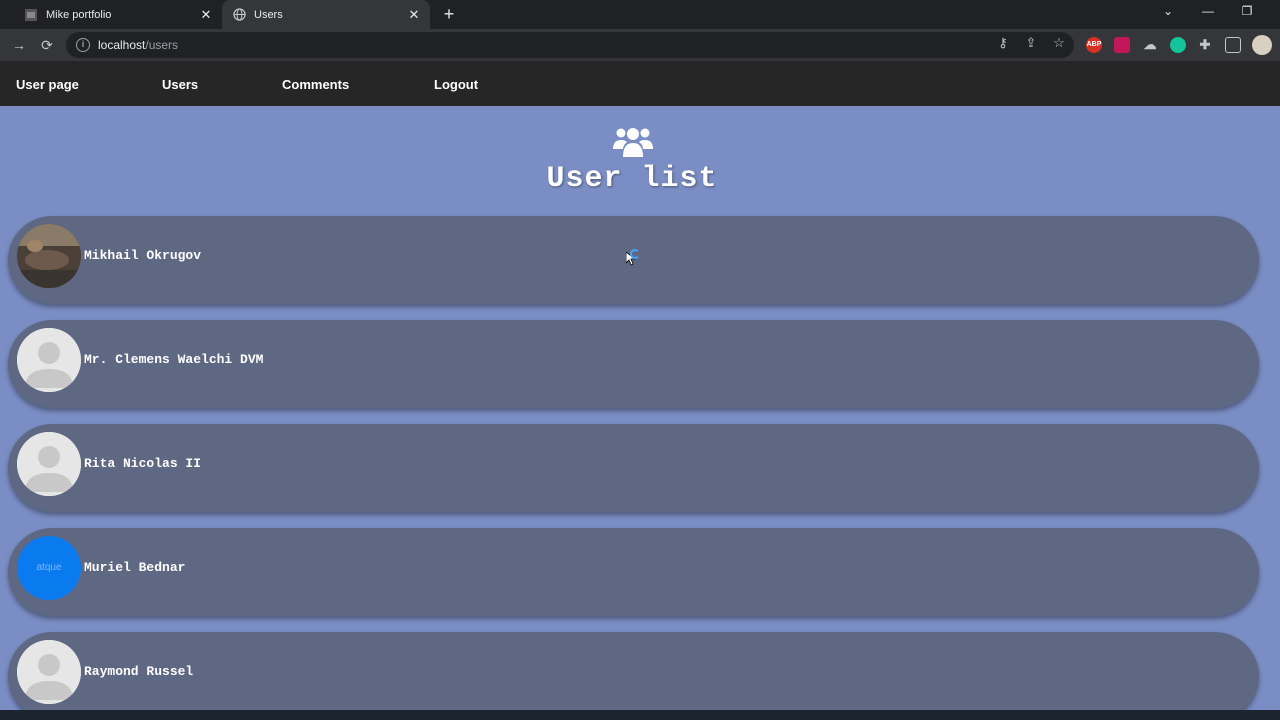 The image size is (1280, 720). I want to click on puzzle-extensions-icon: ✚, so click(1205, 45).